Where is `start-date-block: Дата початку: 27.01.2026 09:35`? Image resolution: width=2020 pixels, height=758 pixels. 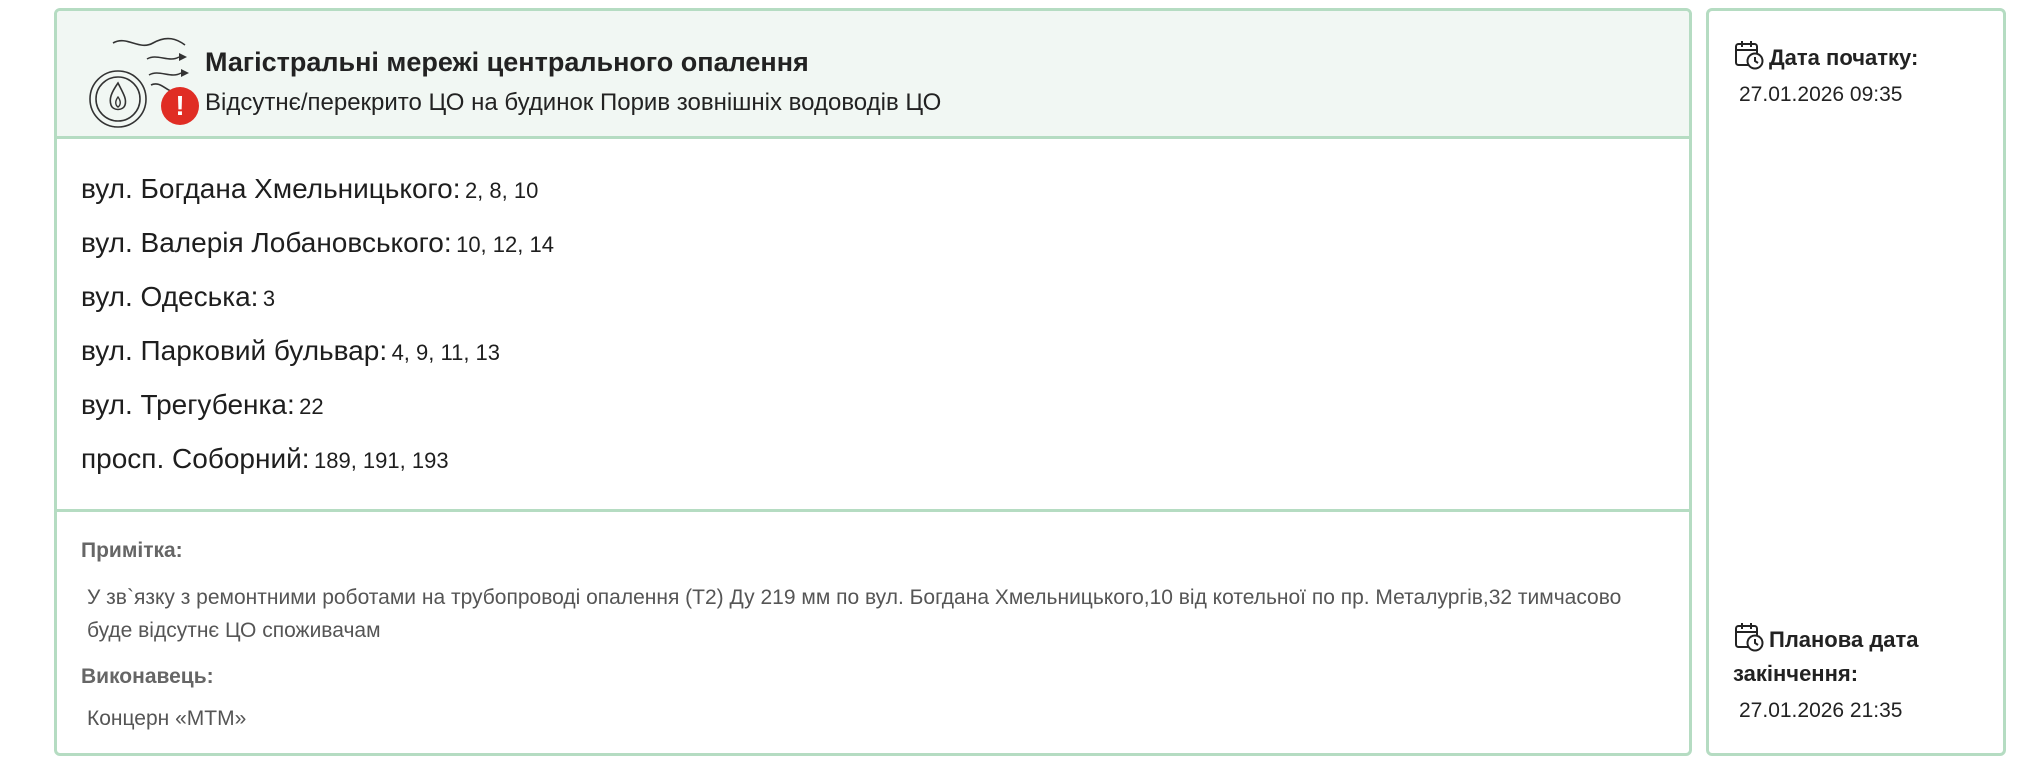
start-date-block: Дата початку: 27.01.2026 09:35 is located at coordinates (1863, 73).